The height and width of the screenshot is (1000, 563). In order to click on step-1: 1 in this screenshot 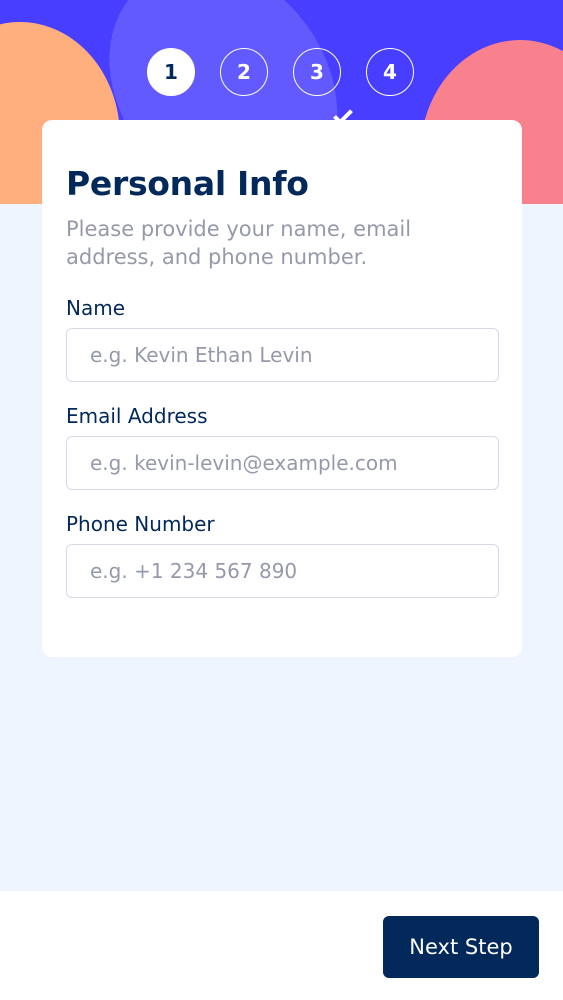, I will do `click(171, 72)`.